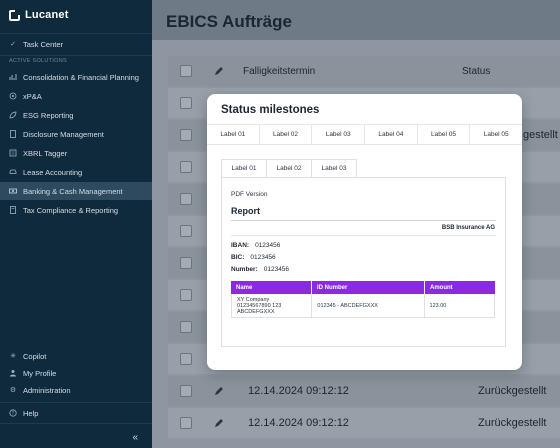  I want to click on sidebar-item-administration: ⚙ Administration, so click(76, 390).